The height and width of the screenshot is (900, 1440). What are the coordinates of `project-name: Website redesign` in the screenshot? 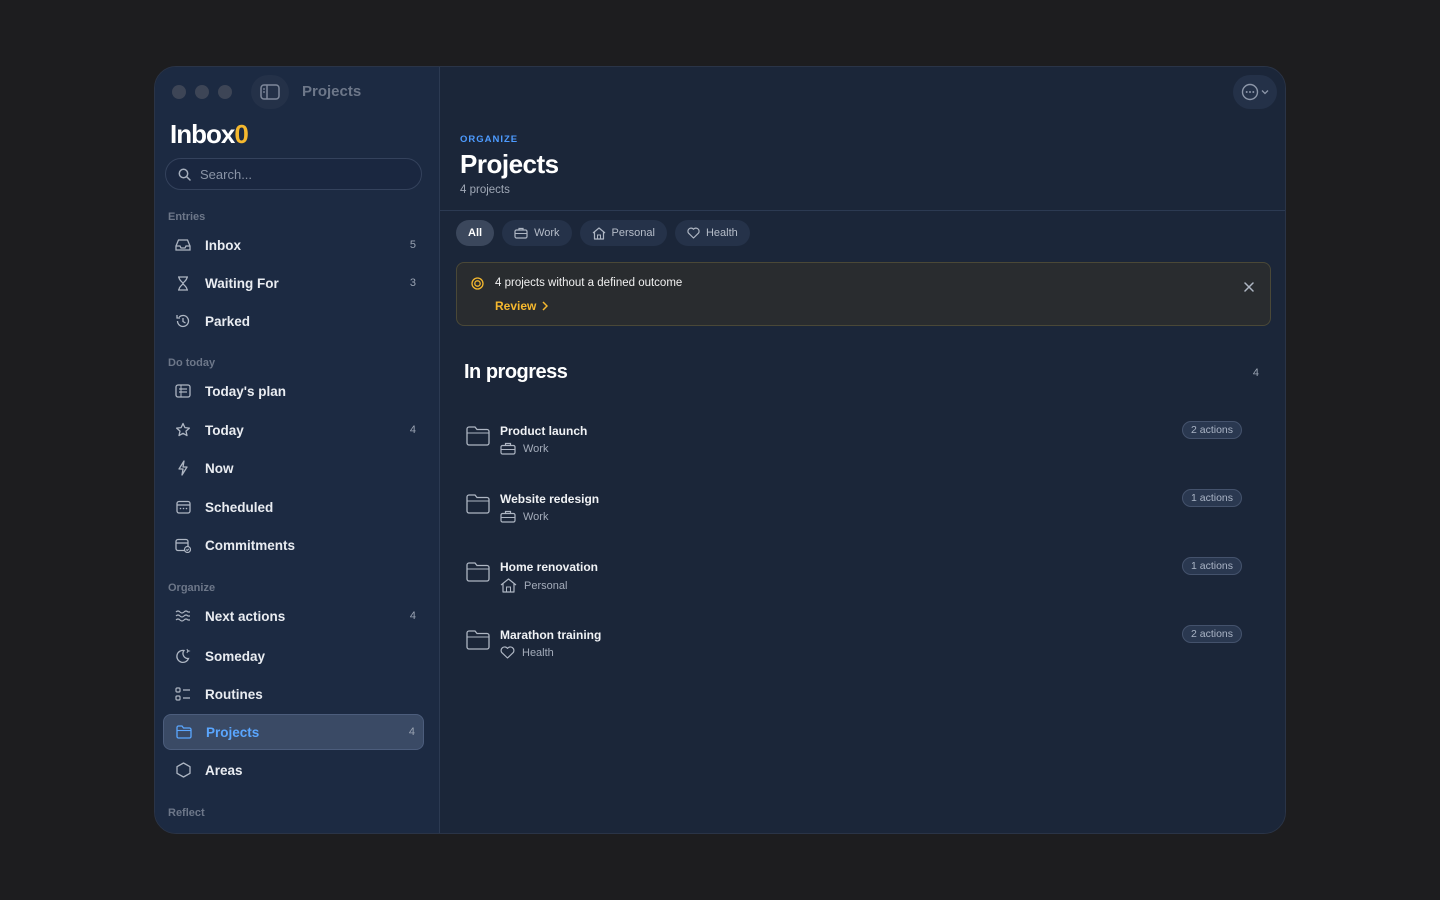 It's located at (550, 499).